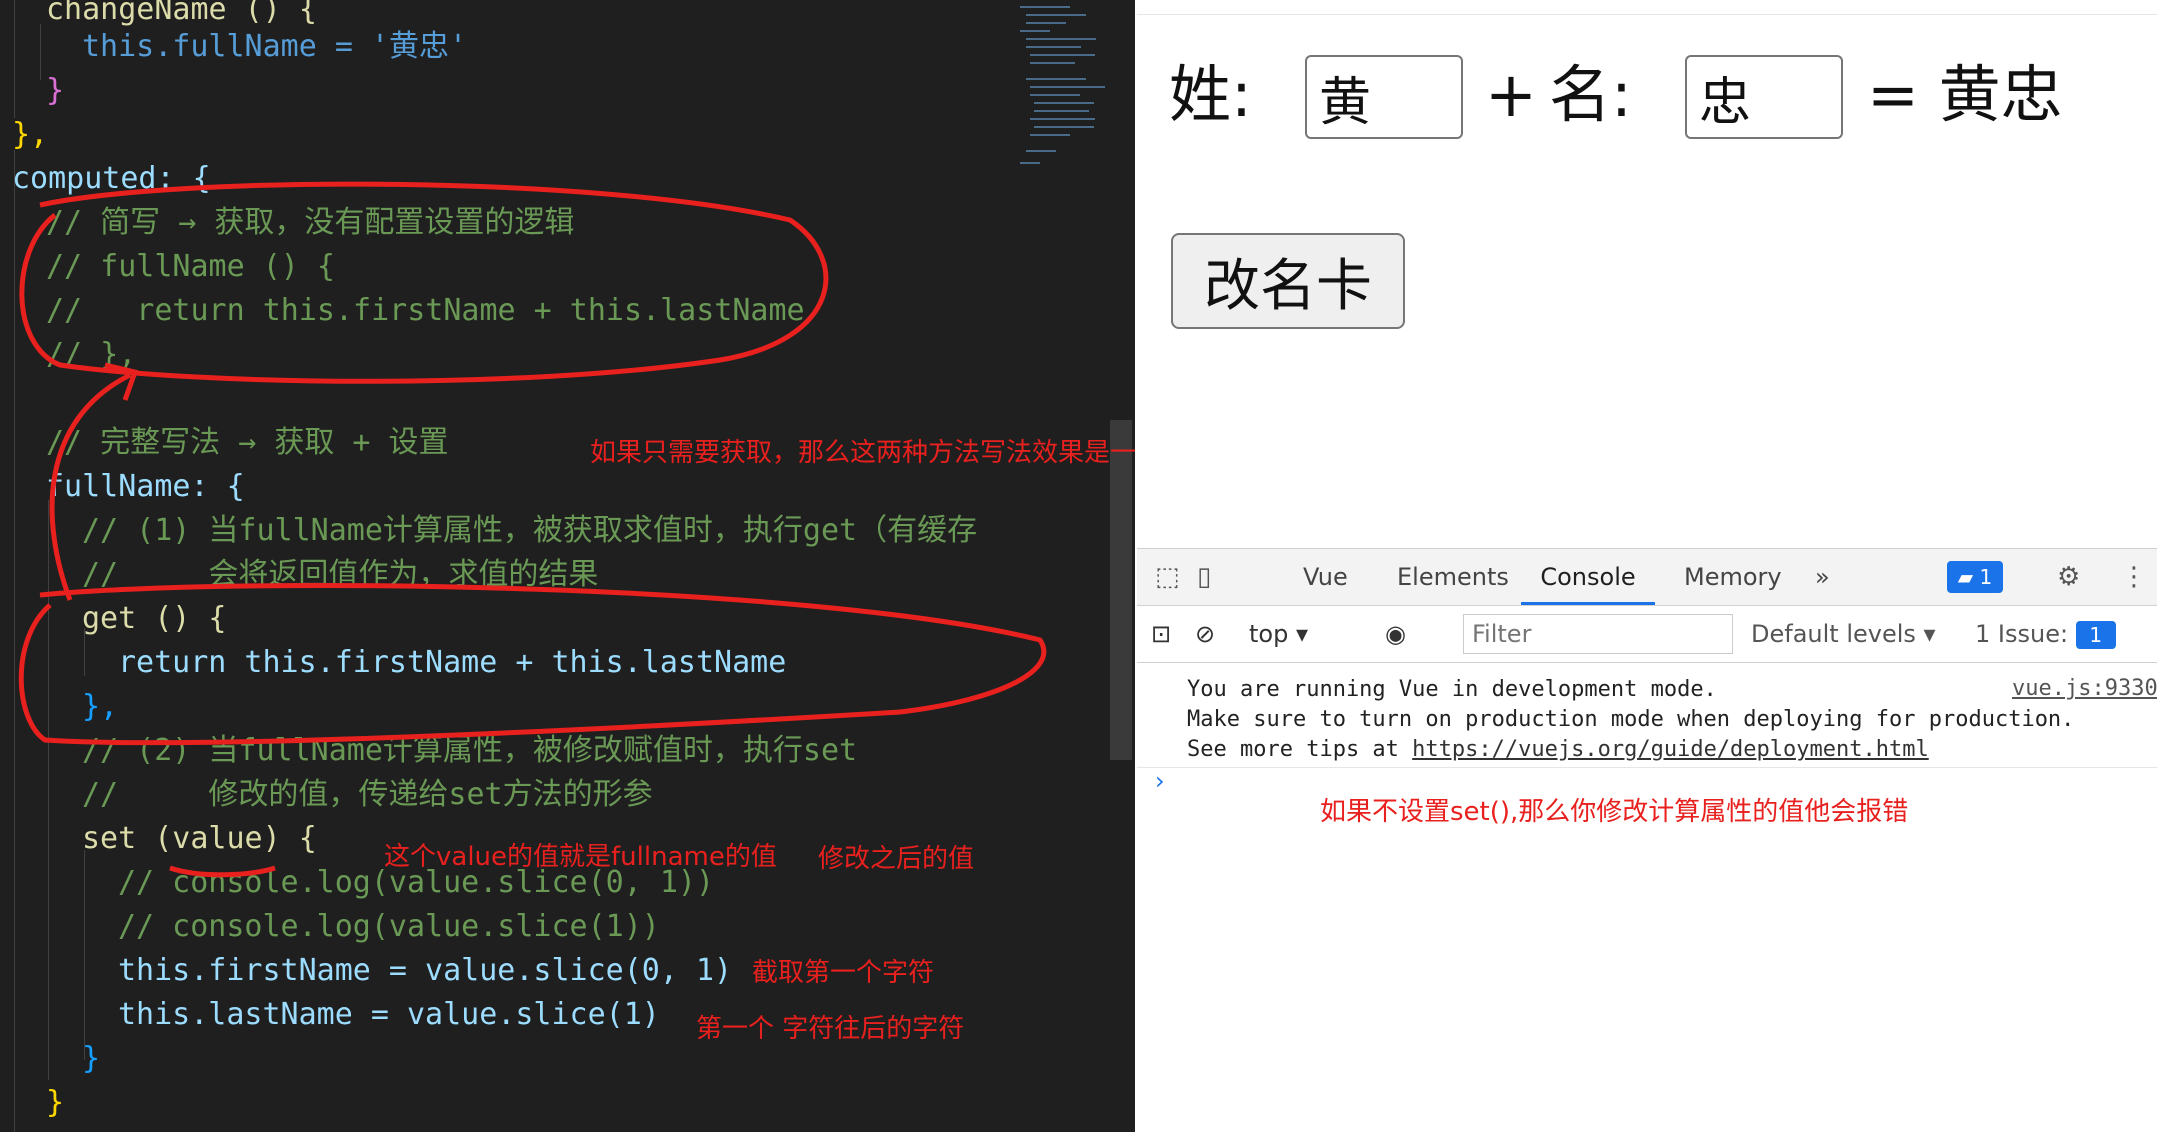 This screenshot has width=2157, height=1133. Describe the element at coordinates (1511, 94) in the screenshot. I see `plus-sign: +` at that location.